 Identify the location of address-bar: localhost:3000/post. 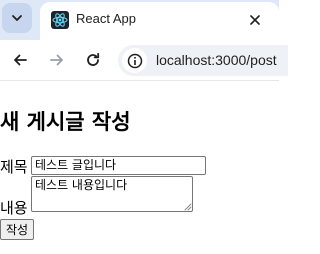
(203, 60).